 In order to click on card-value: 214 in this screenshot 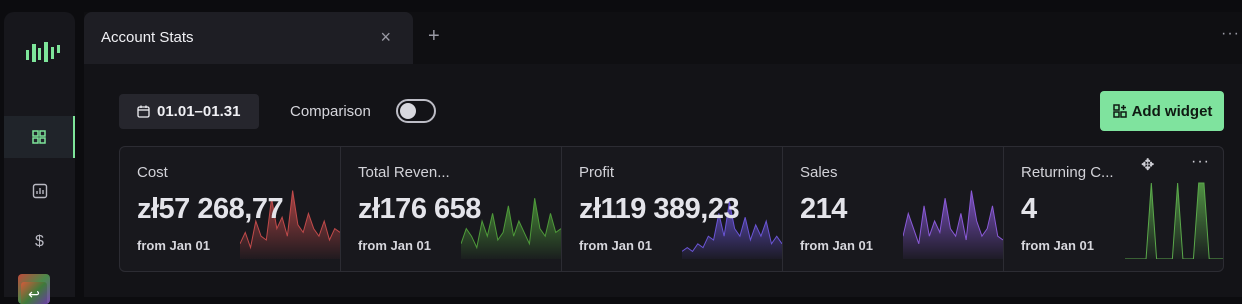, I will do `click(823, 209)`.